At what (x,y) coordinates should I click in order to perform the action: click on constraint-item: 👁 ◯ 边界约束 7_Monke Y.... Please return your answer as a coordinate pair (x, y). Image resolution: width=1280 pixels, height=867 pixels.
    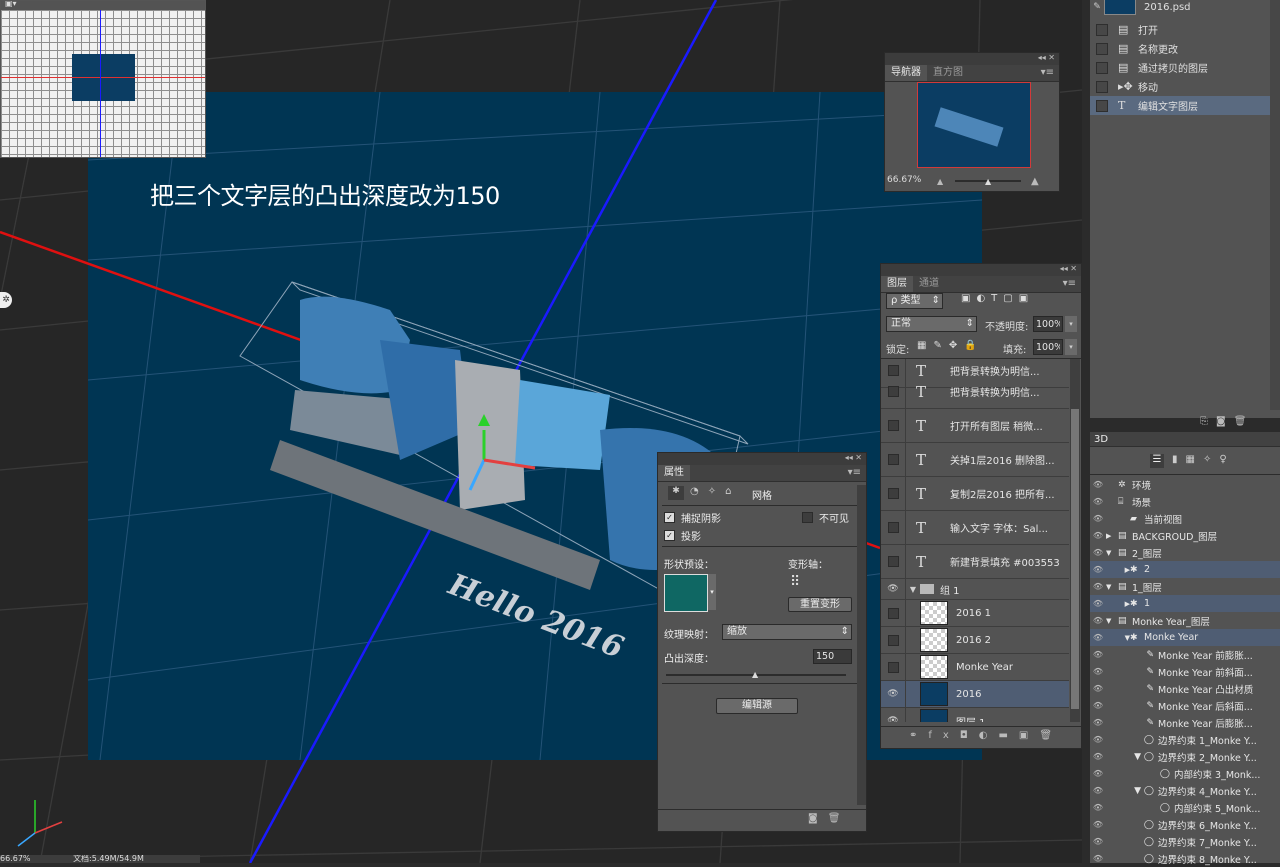
    Looking at the image, I should click on (1185, 841).